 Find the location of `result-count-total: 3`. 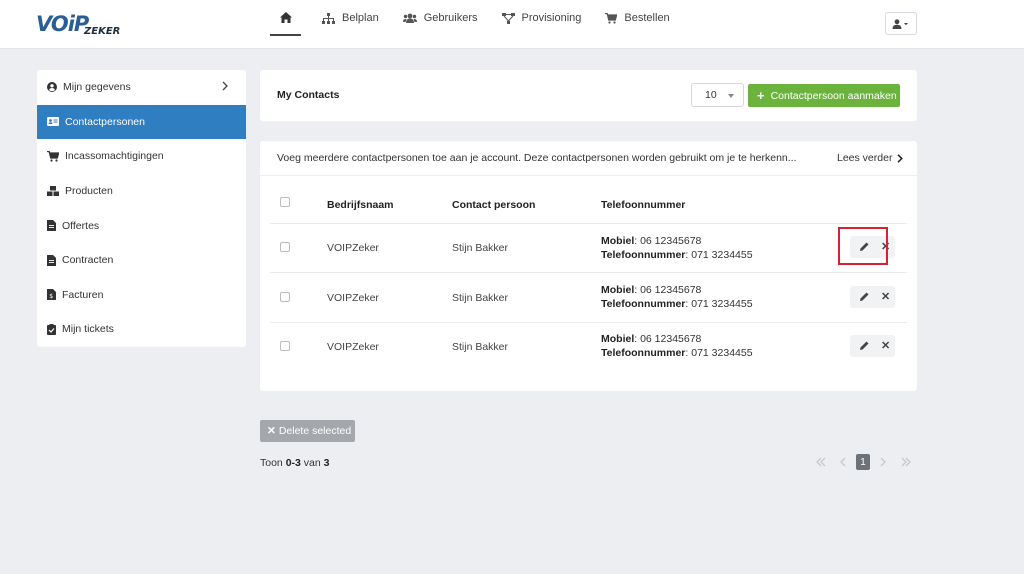

result-count-total: 3 is located at coordinates (326, 463).